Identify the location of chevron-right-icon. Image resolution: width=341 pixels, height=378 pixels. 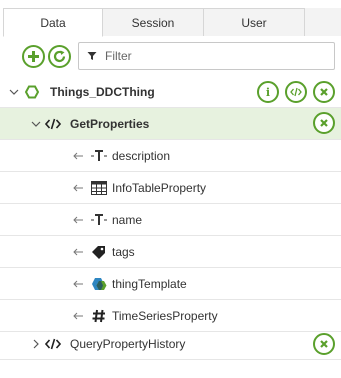
(36, 344).